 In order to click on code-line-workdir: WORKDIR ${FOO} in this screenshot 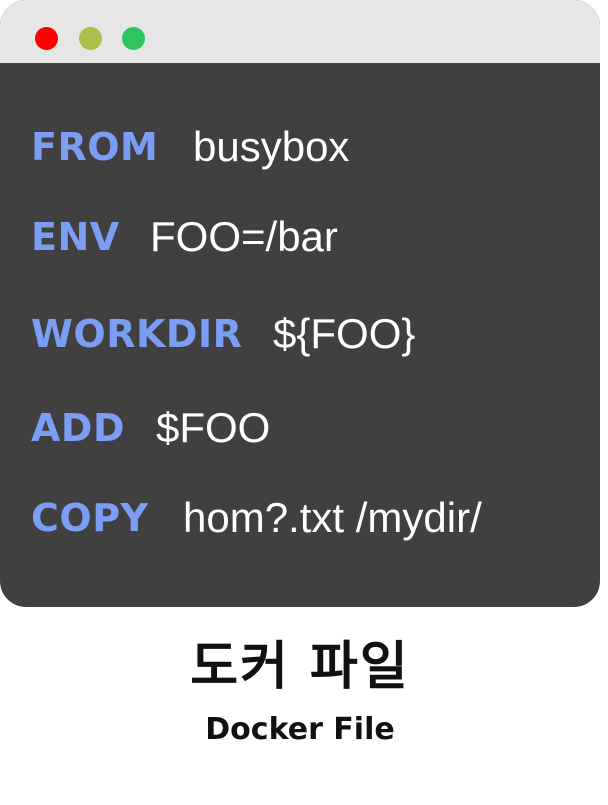, I will do `click(223, 334)`.